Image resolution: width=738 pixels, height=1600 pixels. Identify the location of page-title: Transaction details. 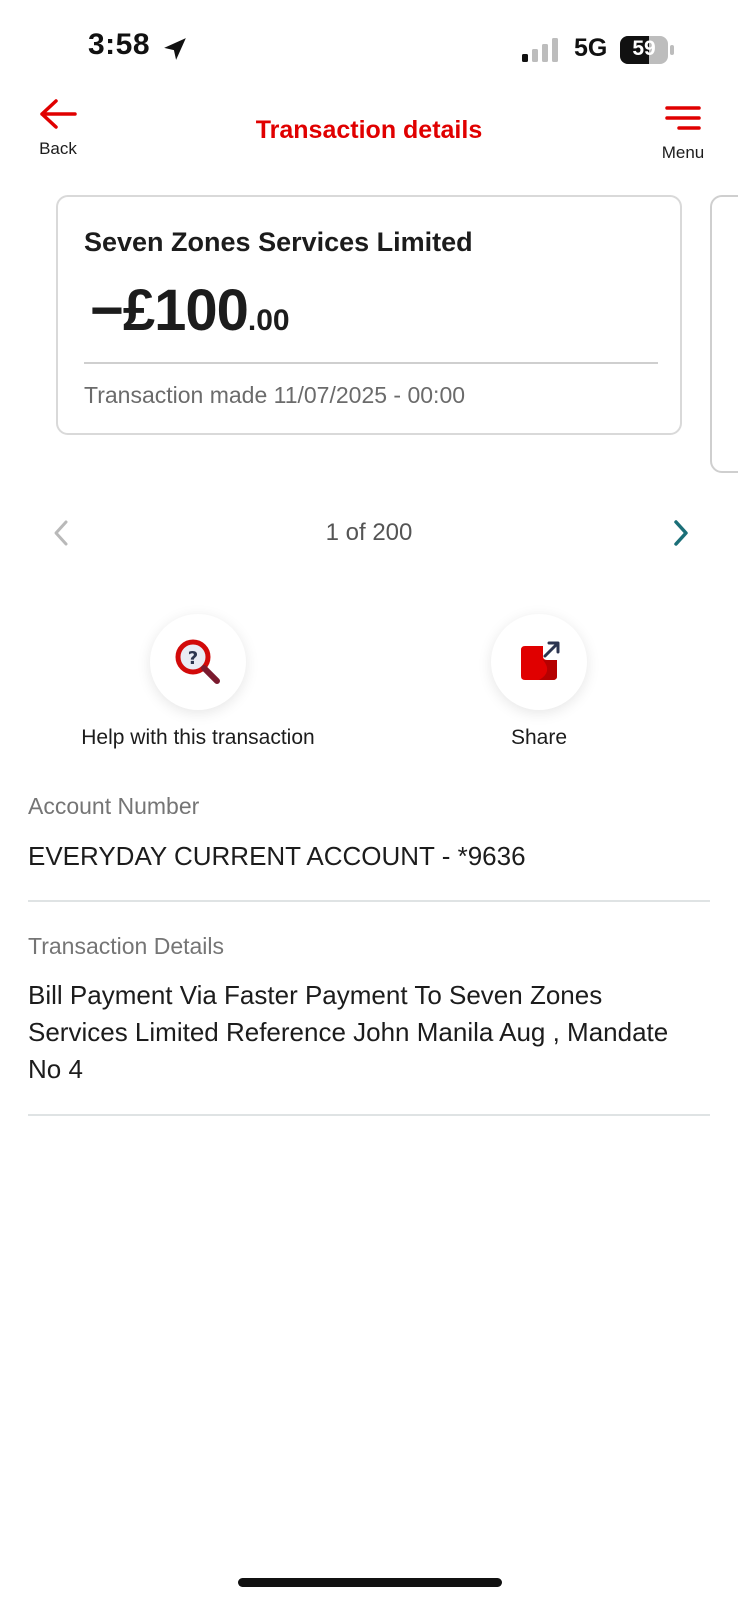
(369, 130).